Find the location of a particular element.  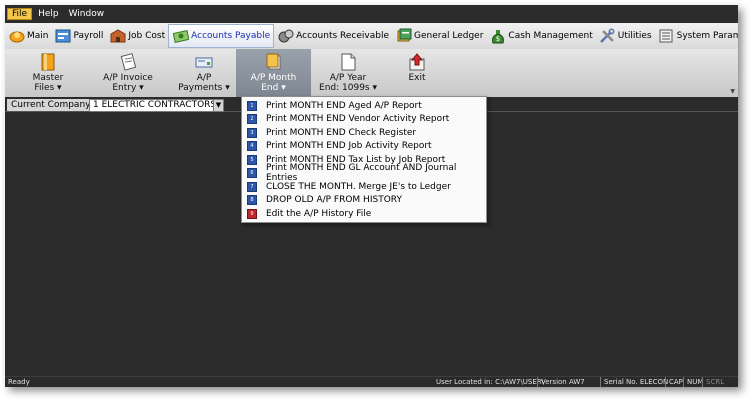

ap-month-end-label-2: End ▾ is located at coordinates (273, 88).